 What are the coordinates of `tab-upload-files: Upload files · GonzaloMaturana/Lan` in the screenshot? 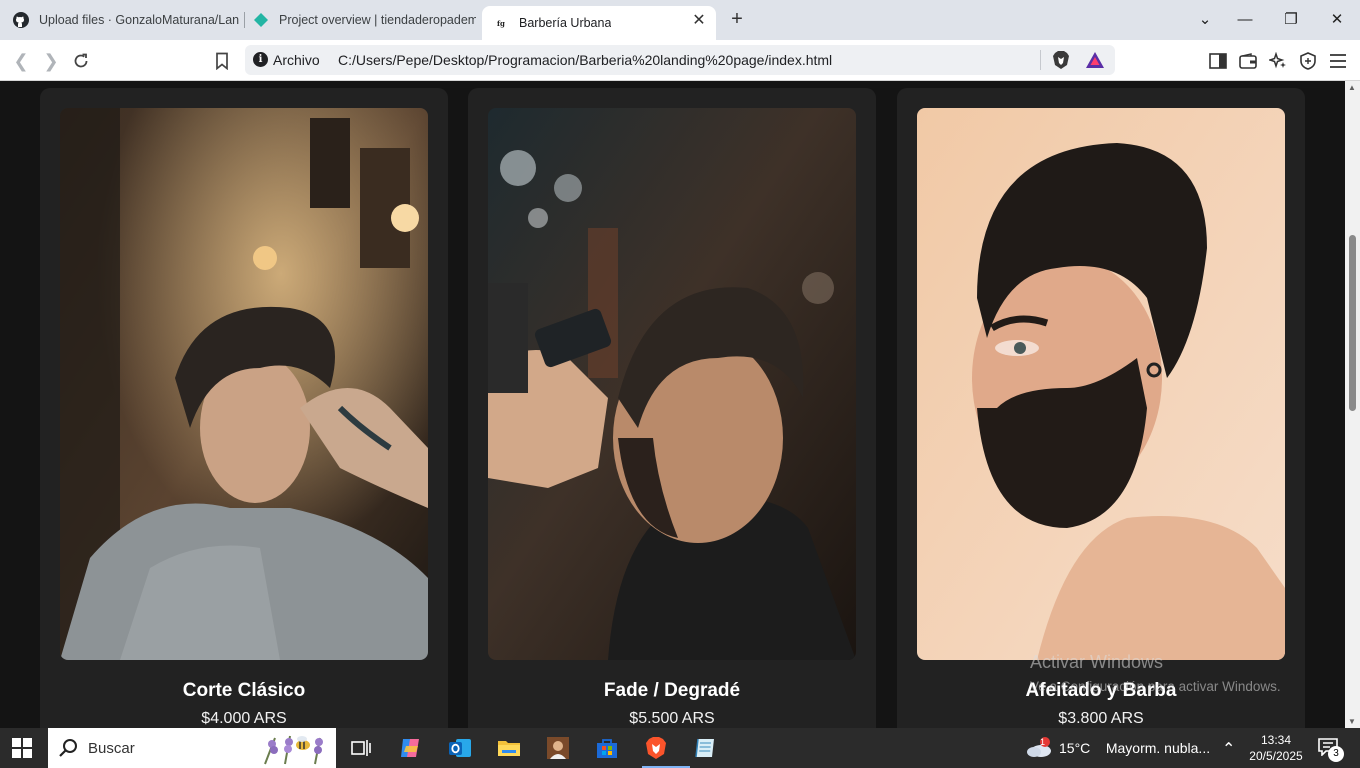 It's located at (126, 20).